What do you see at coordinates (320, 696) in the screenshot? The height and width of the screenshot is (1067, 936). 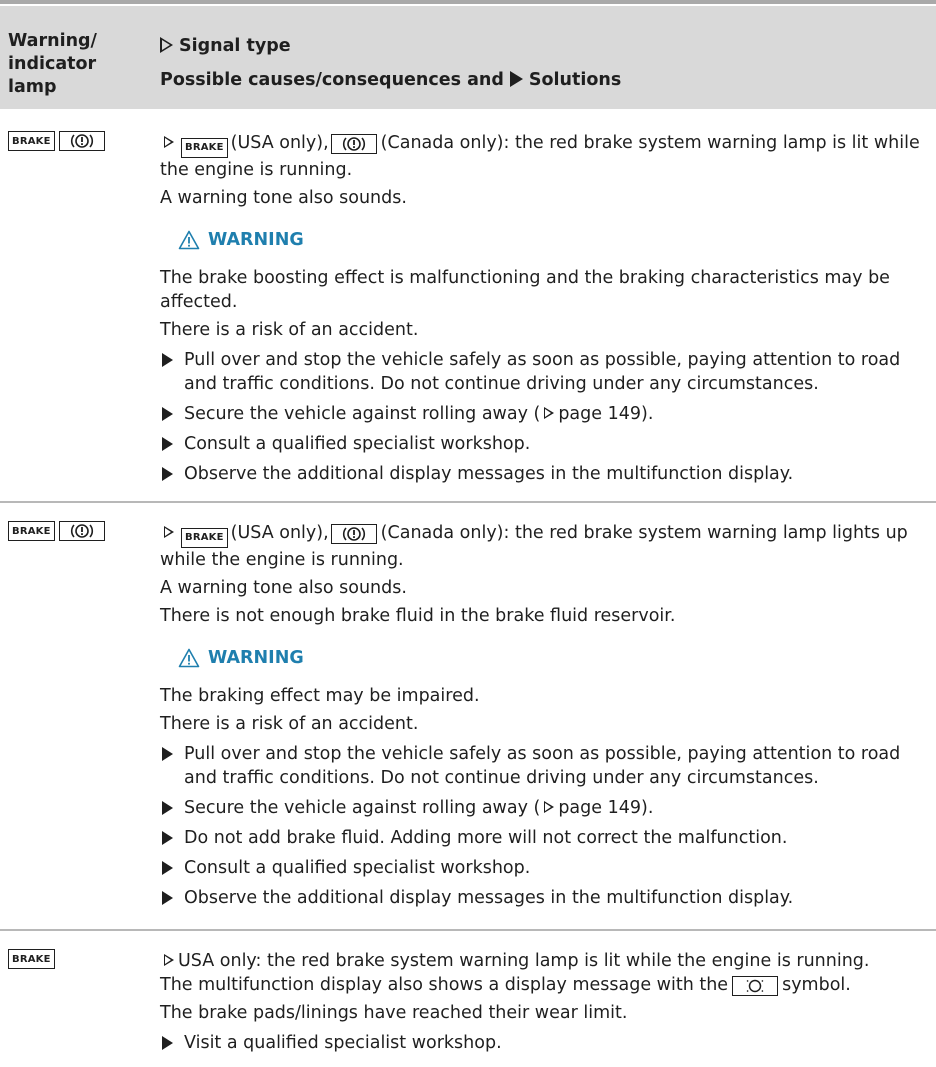 I see `warning-text: The braking effect may be impaired.` at bounding box center [320, 696].